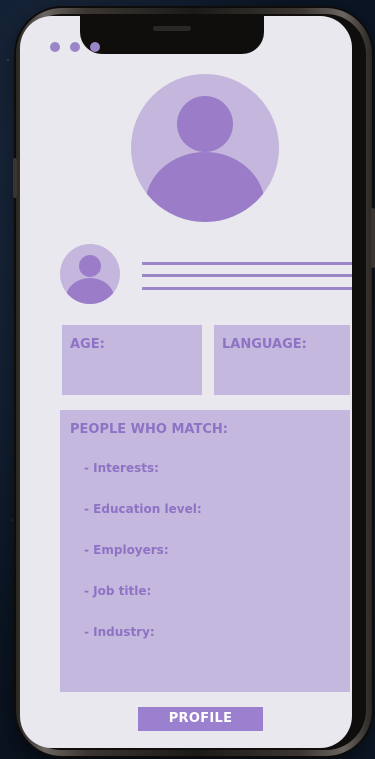  Describe the element at coordinates (282, 360) in the screenshot. I see `language-field: LANGUAGE:` at that location.